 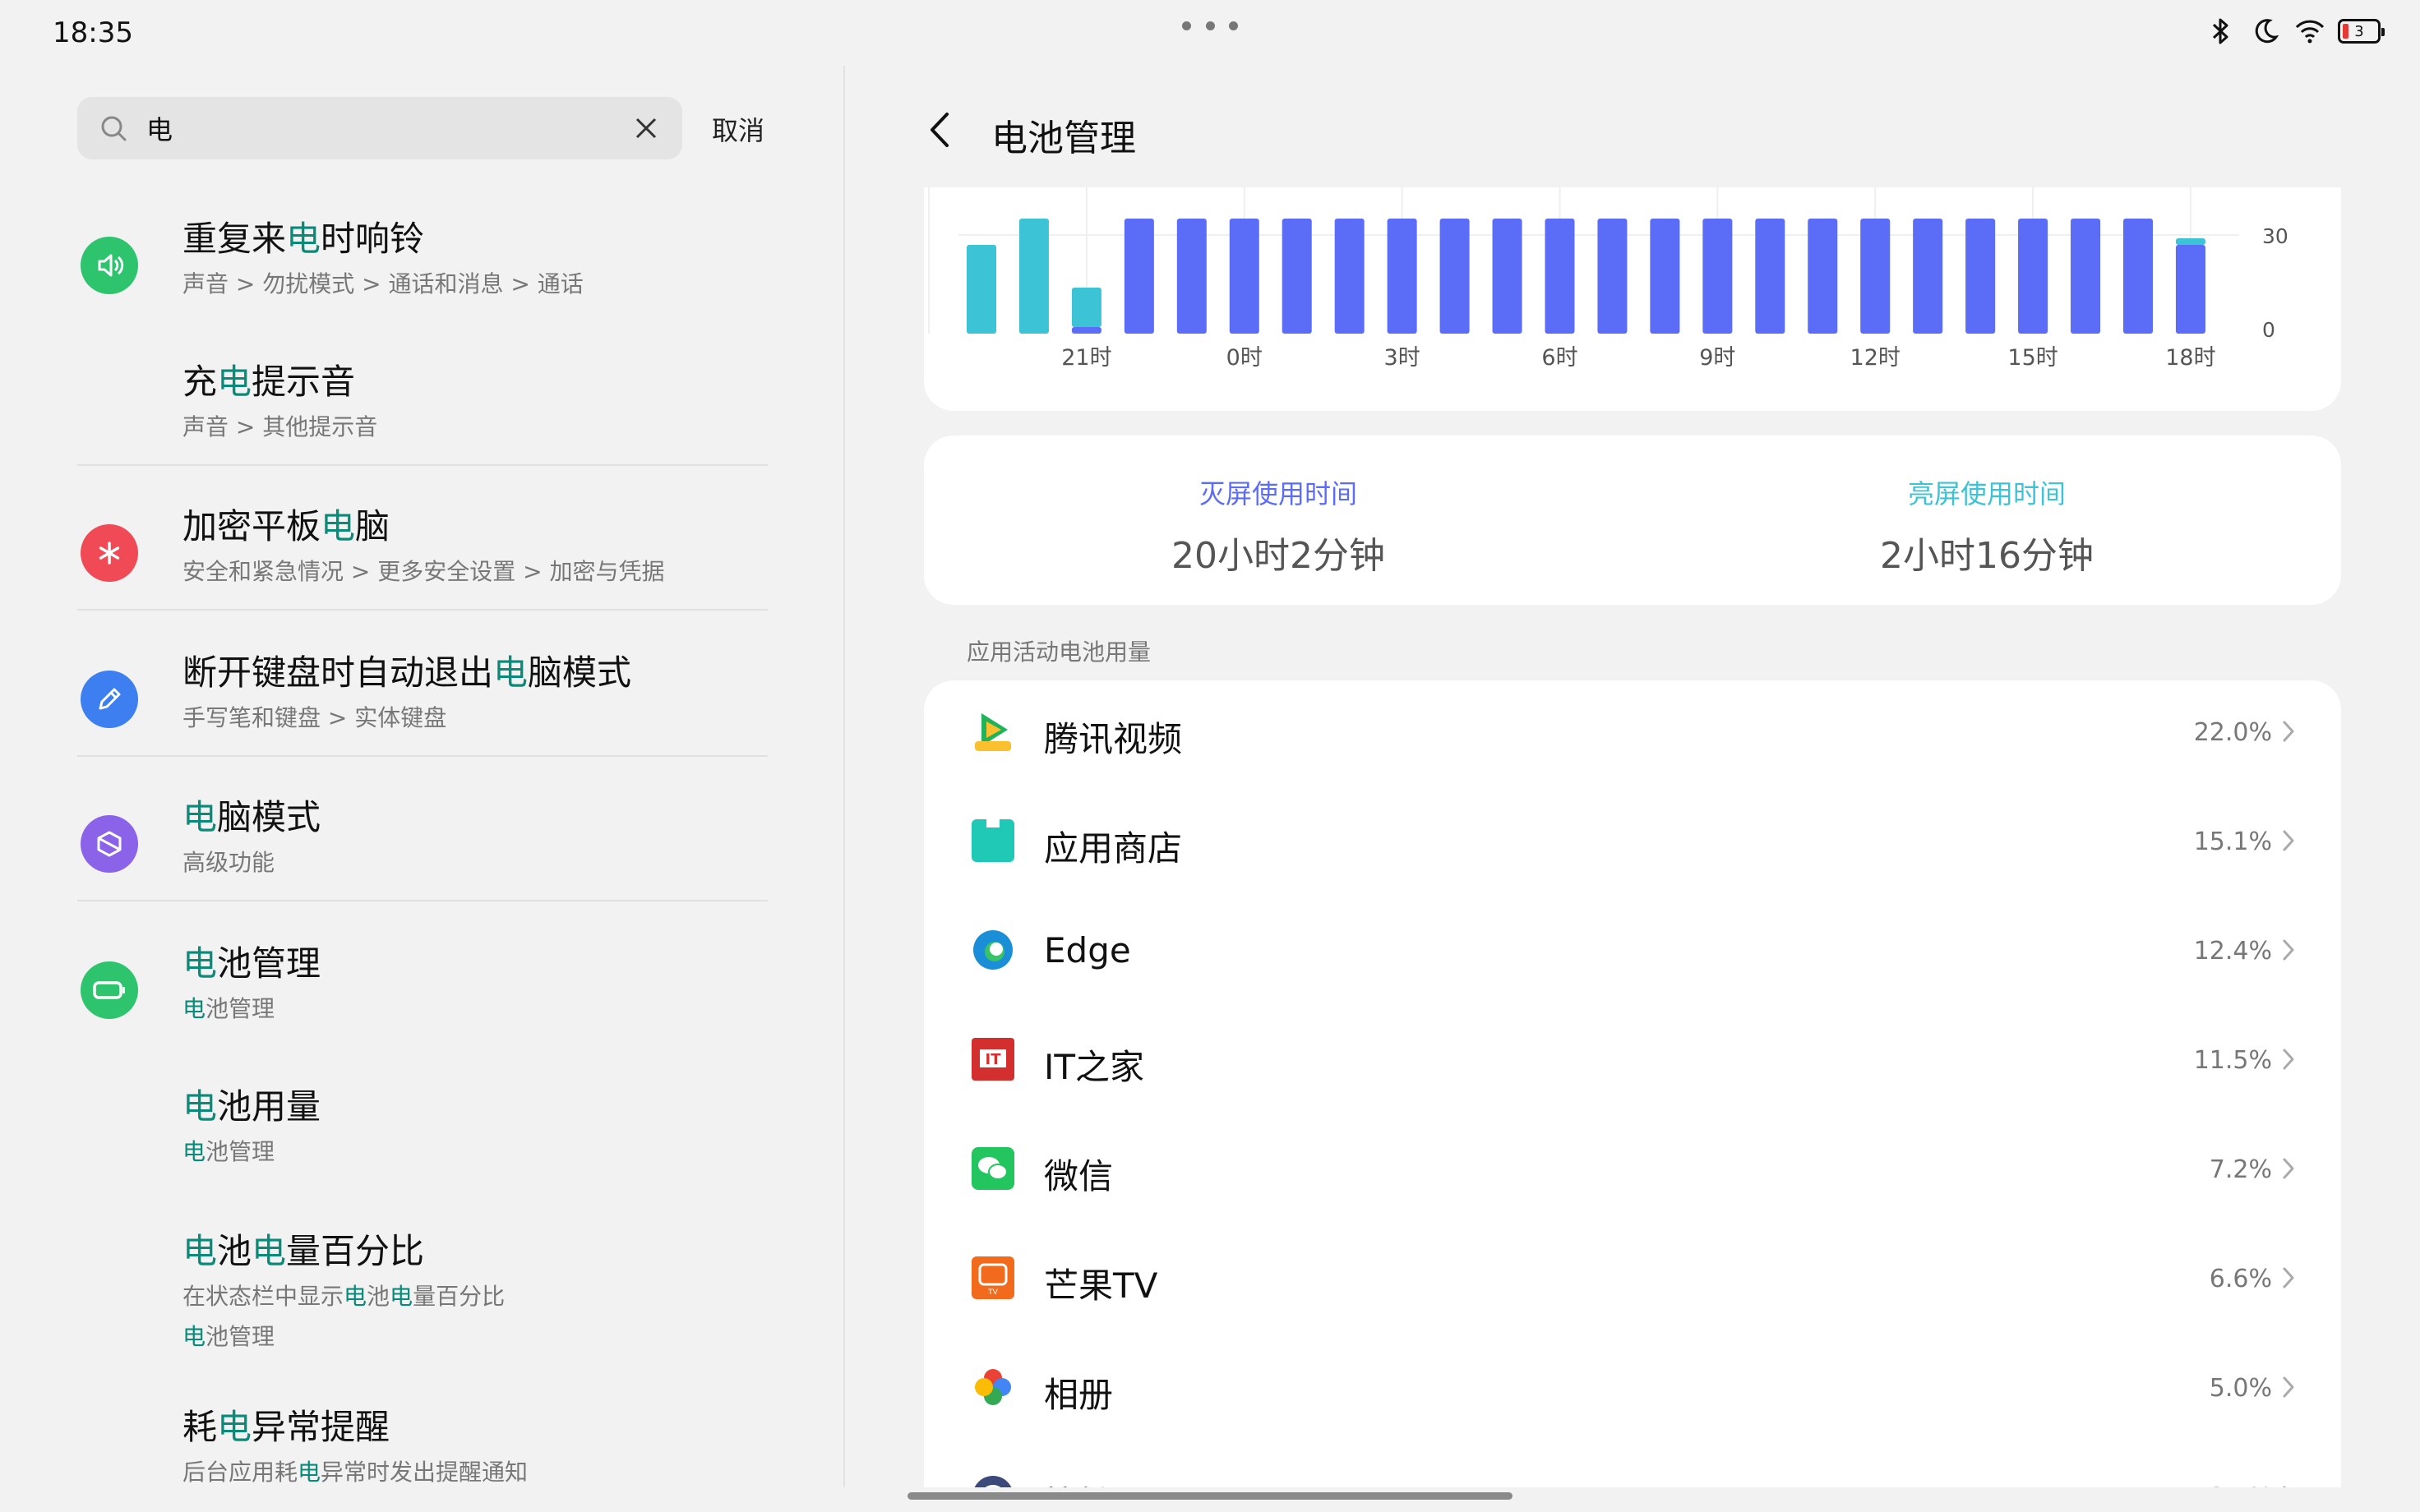 I want to click on app-name: 应用商店, so click(x=1113, y=848).